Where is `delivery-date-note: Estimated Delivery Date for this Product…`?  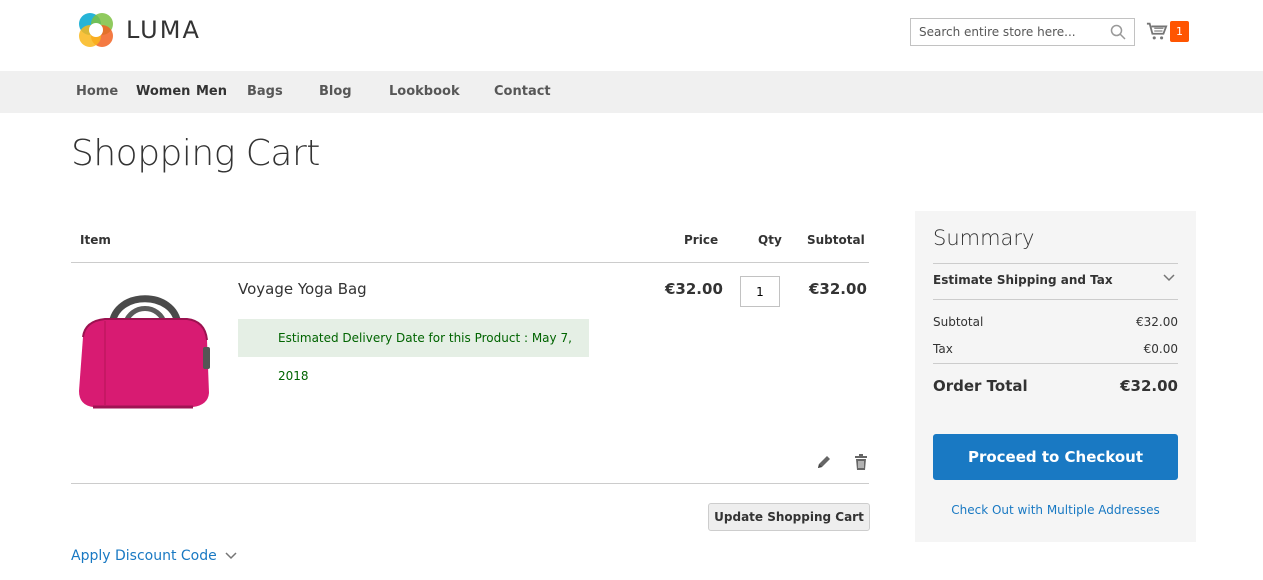
delivery-date-note: Estimated Delivery Date for this Product… is located at coordinates (413, 351).